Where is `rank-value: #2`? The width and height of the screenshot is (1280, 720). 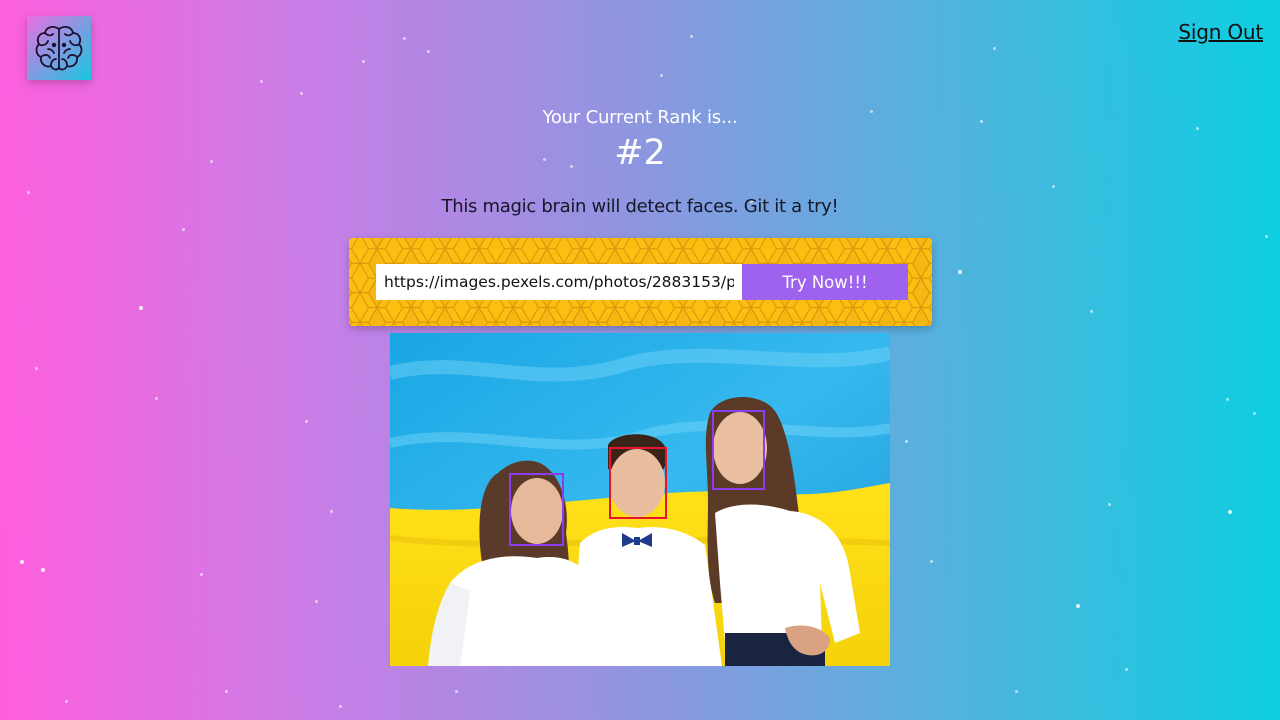 rank-value: #2 is located at coordinates (640, 153).